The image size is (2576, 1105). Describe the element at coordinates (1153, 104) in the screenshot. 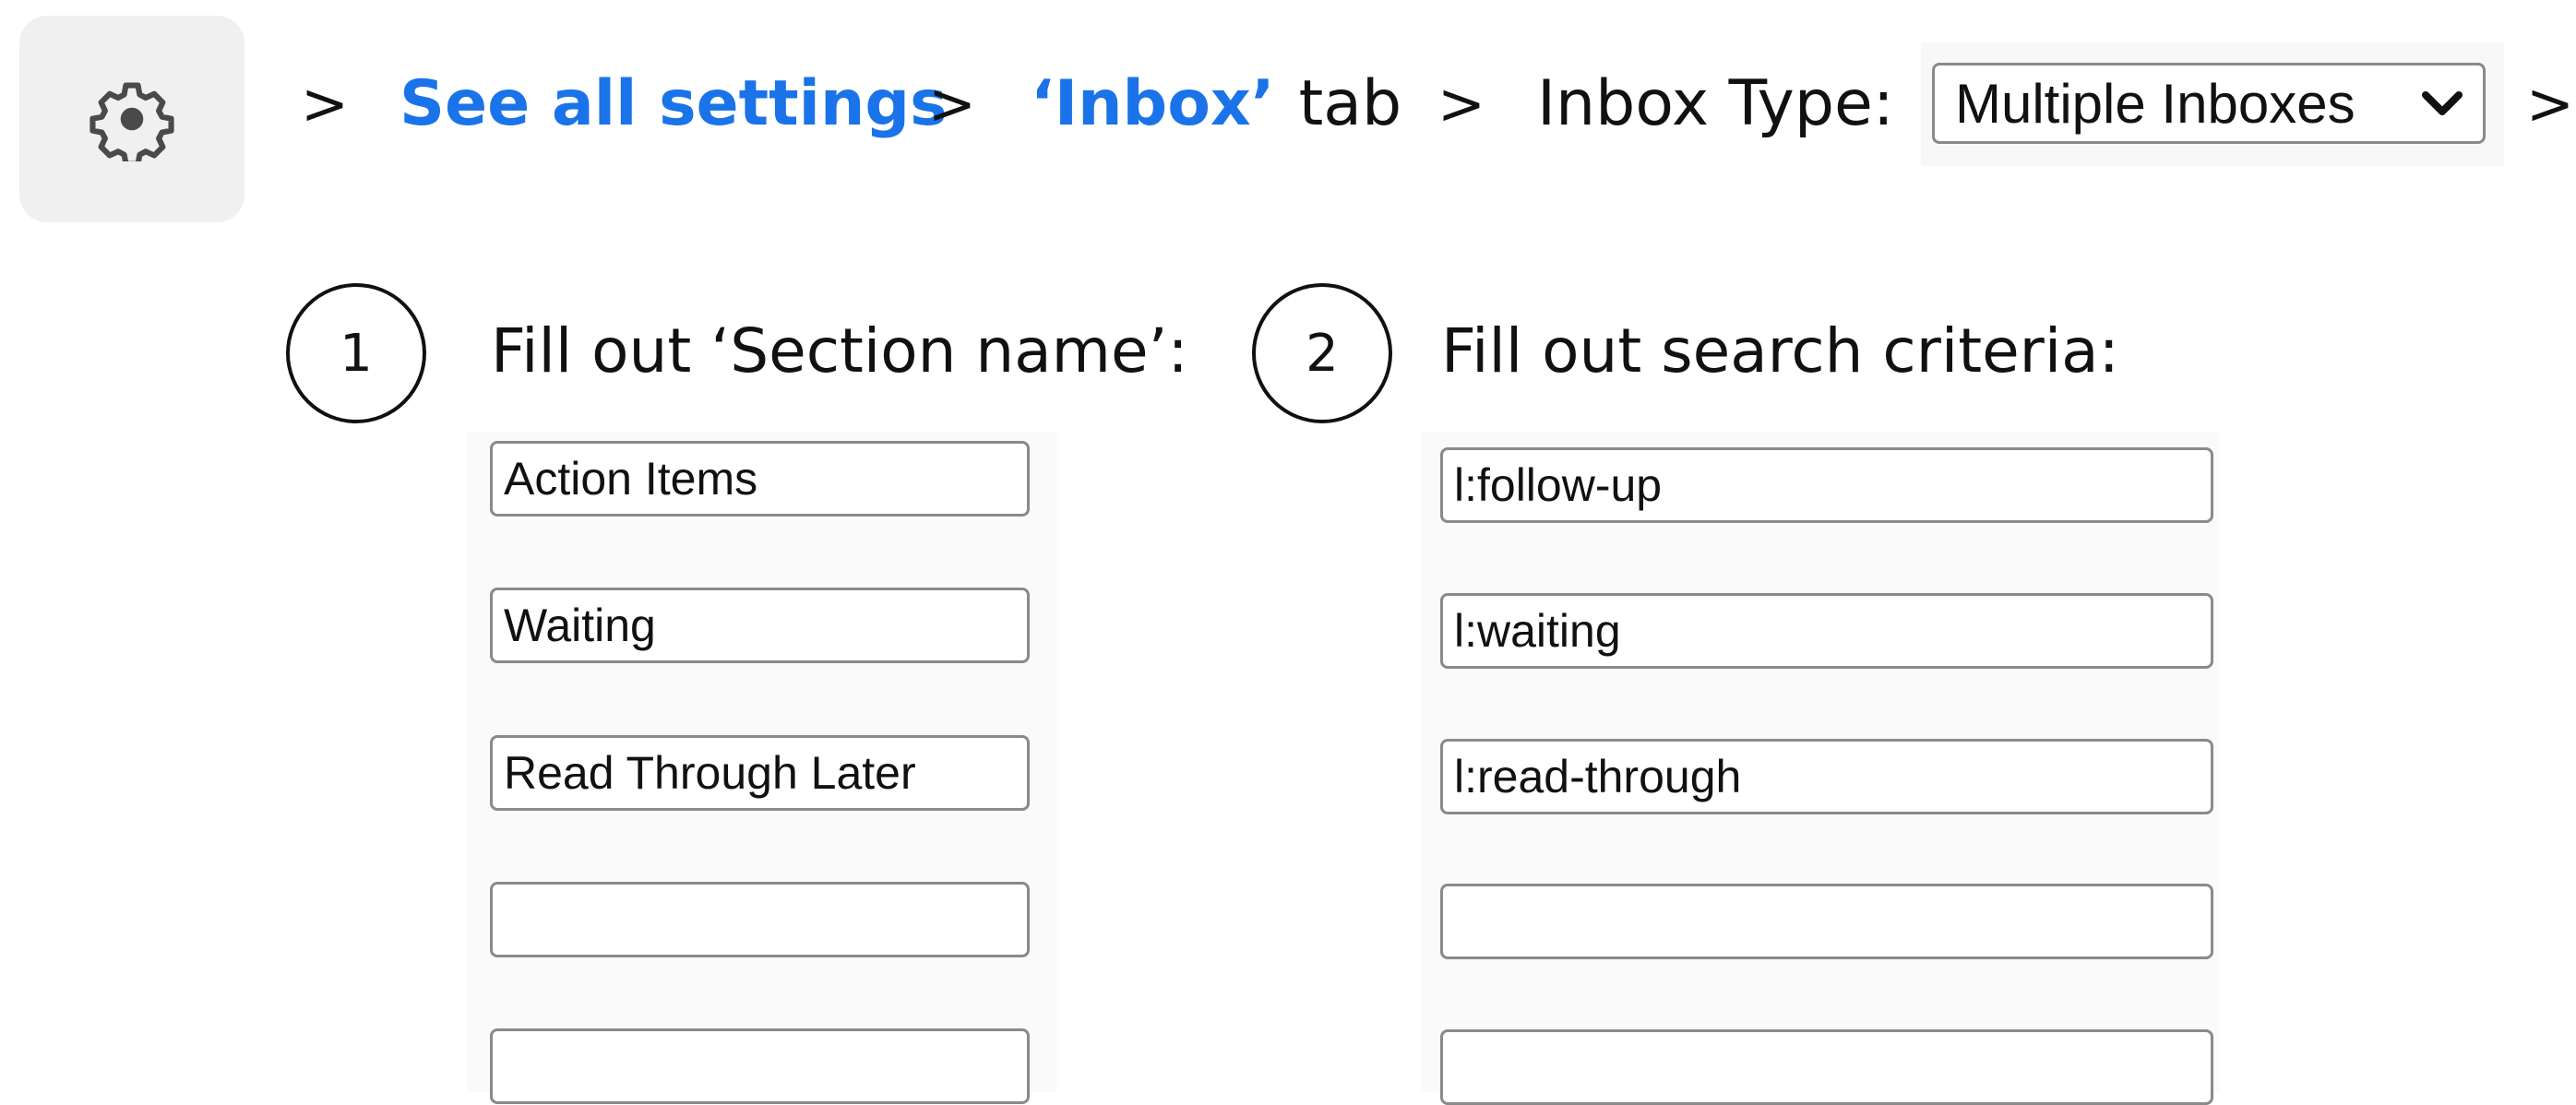

I see `inbox-tab-link: ‘Inbox’` at that location.